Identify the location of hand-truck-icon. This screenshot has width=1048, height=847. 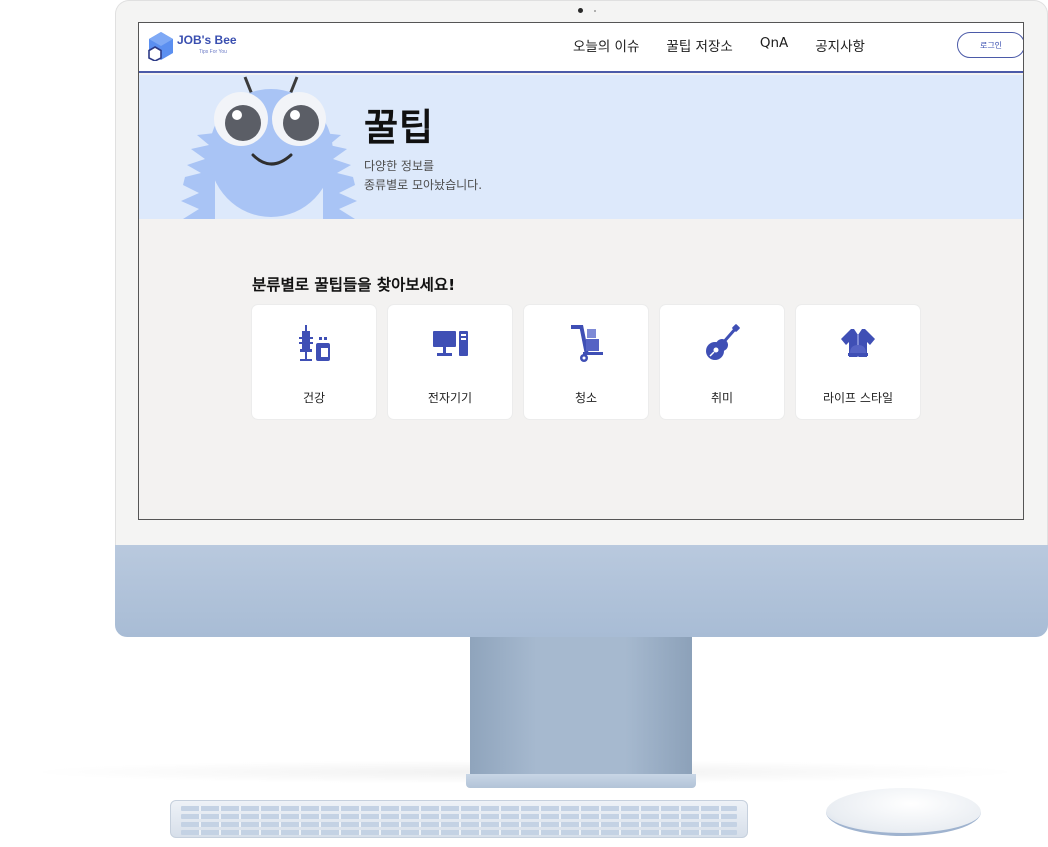
(587, 343).